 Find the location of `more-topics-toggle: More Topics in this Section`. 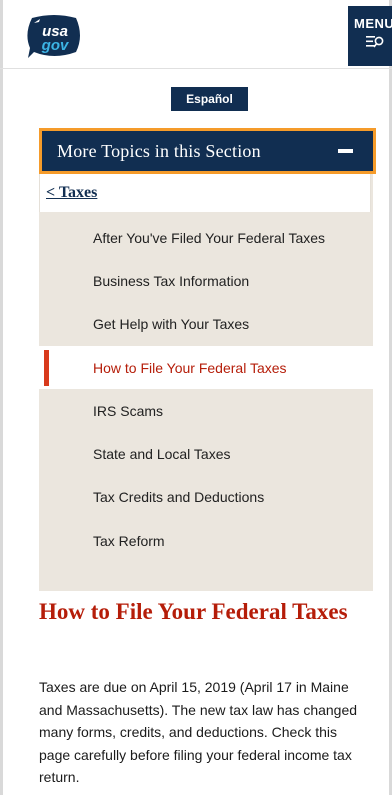

more-topics-toggle: More Topics in this Section is located at coordinates (207, 151).